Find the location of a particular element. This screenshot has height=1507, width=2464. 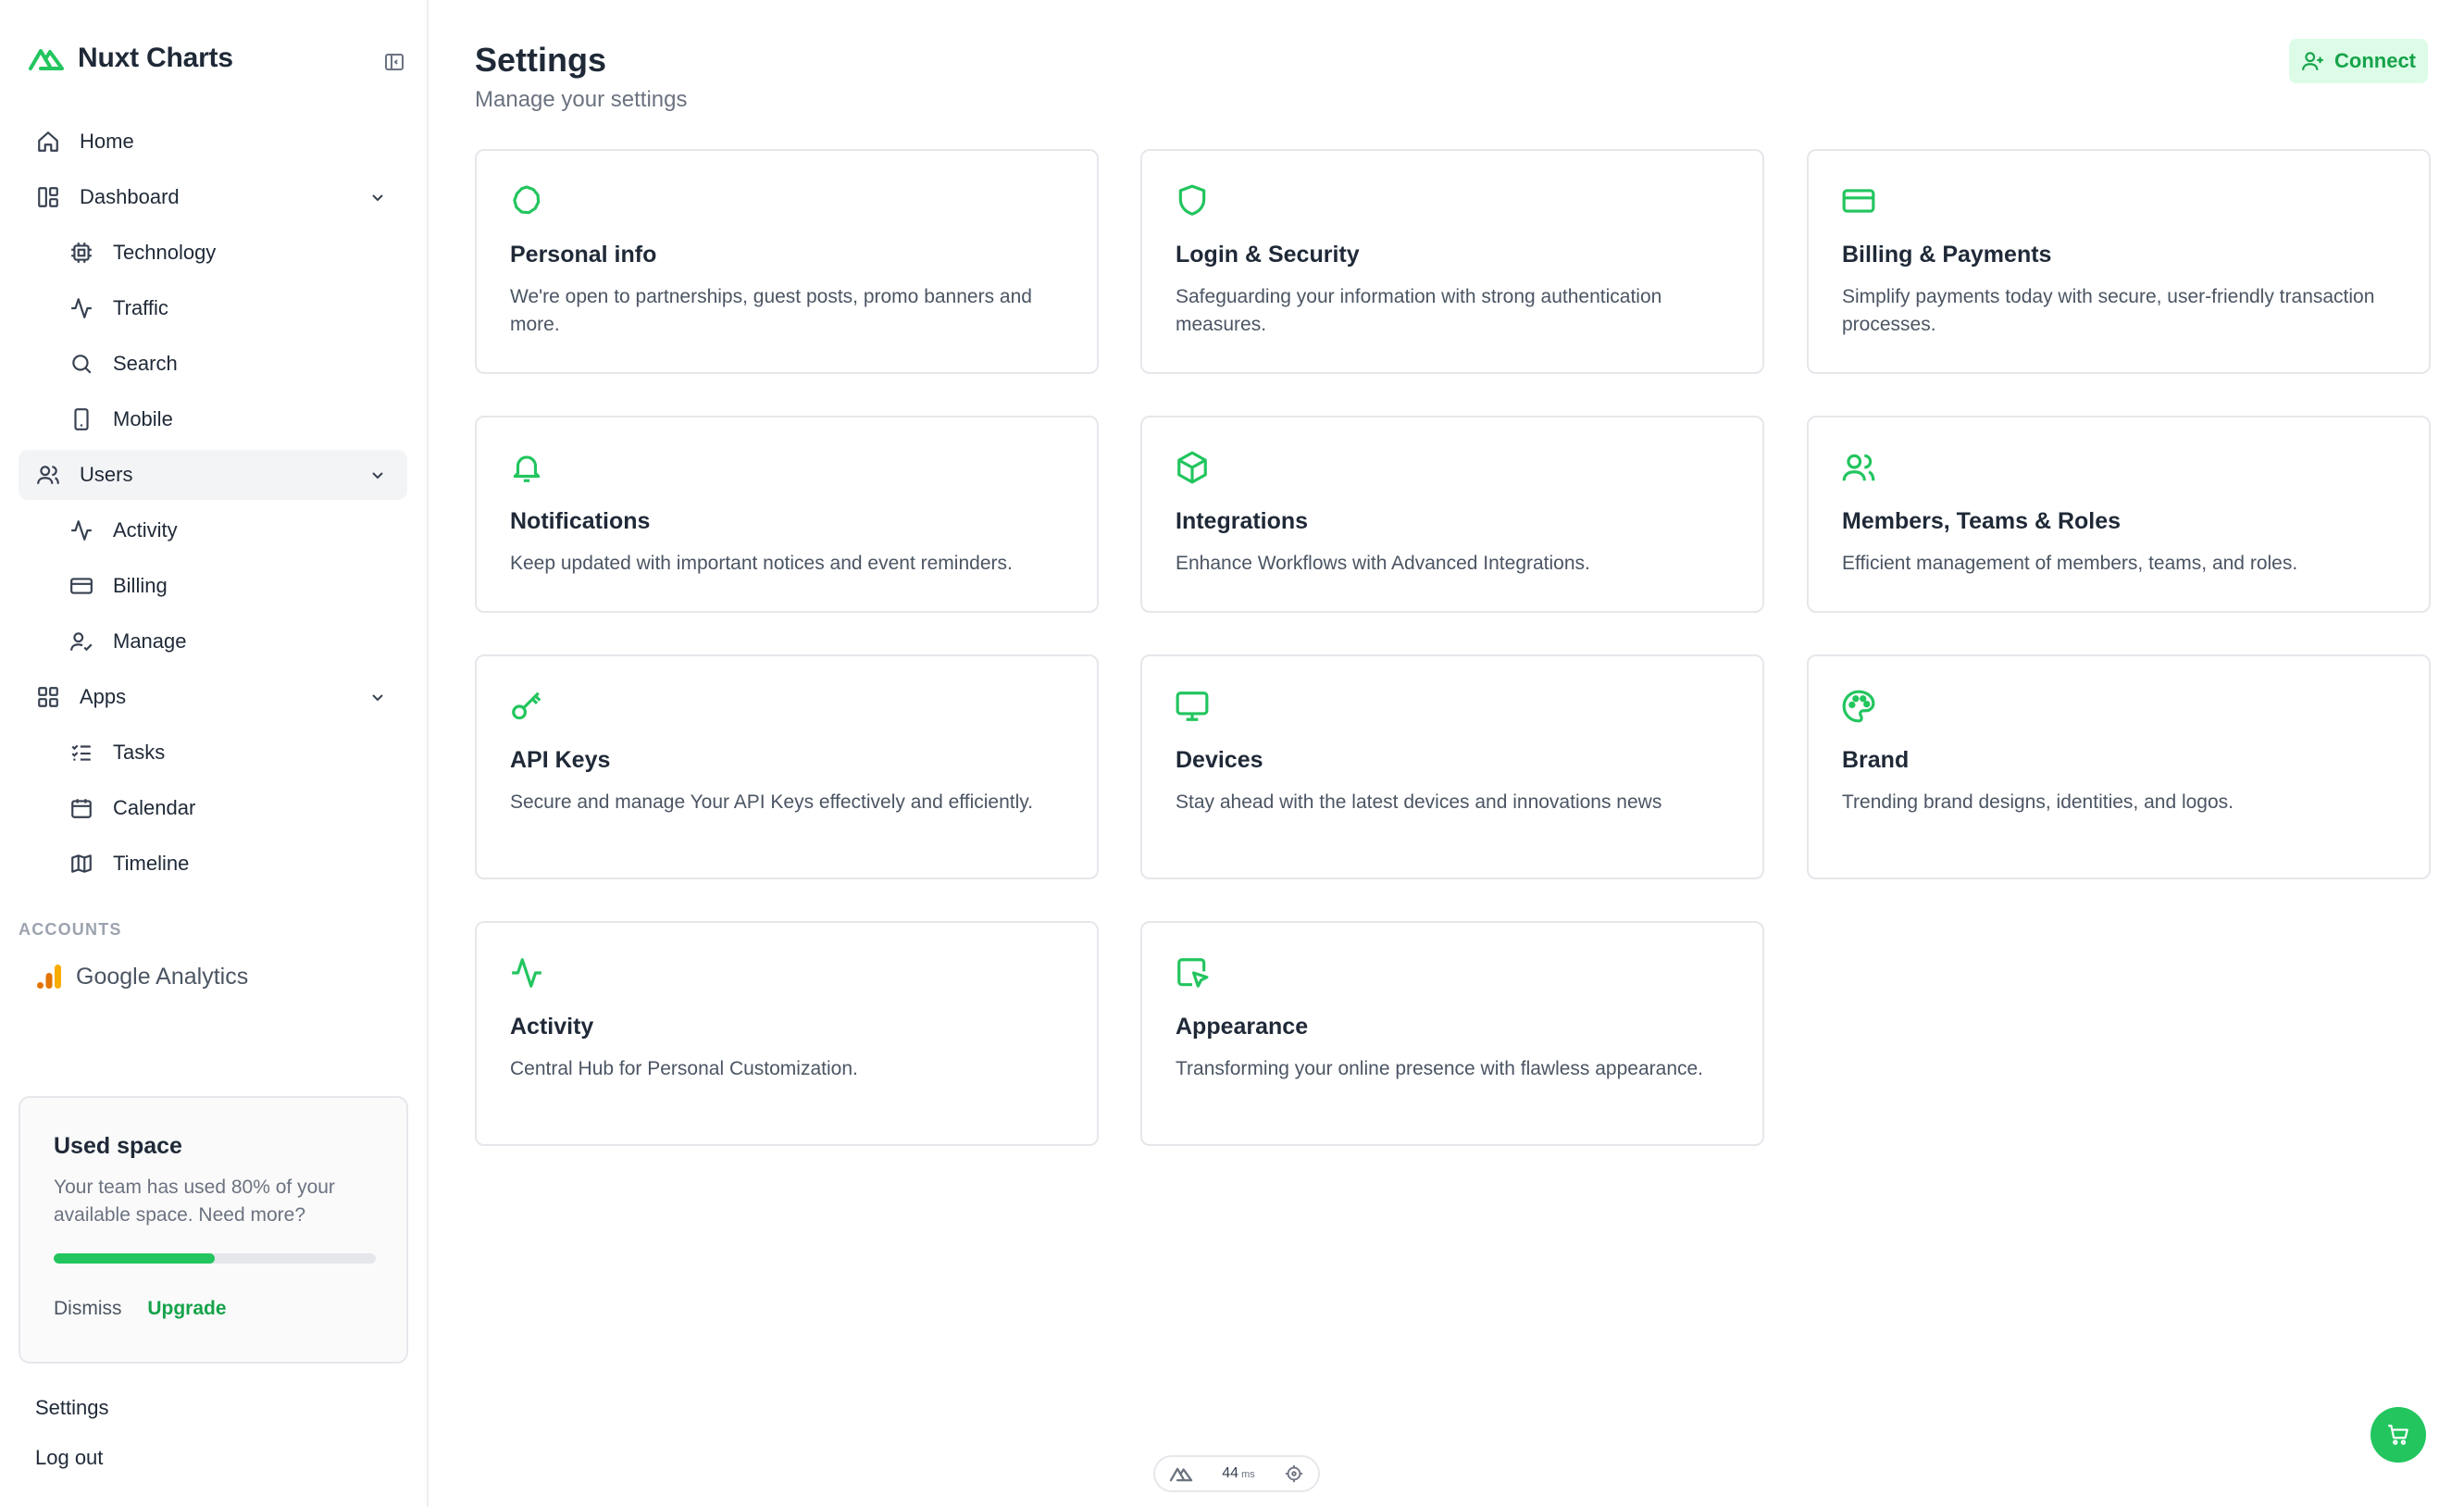

sidebar-item-apps: Apps is located at coordinates (213, 697).